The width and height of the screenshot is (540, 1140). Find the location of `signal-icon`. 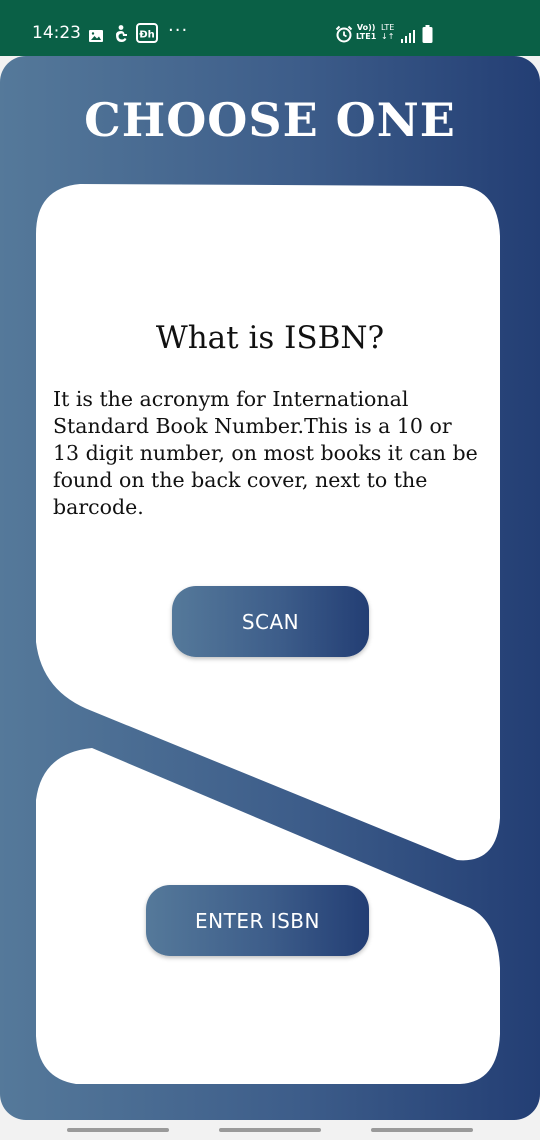

signal-icon is located at coordinates (408, 36).